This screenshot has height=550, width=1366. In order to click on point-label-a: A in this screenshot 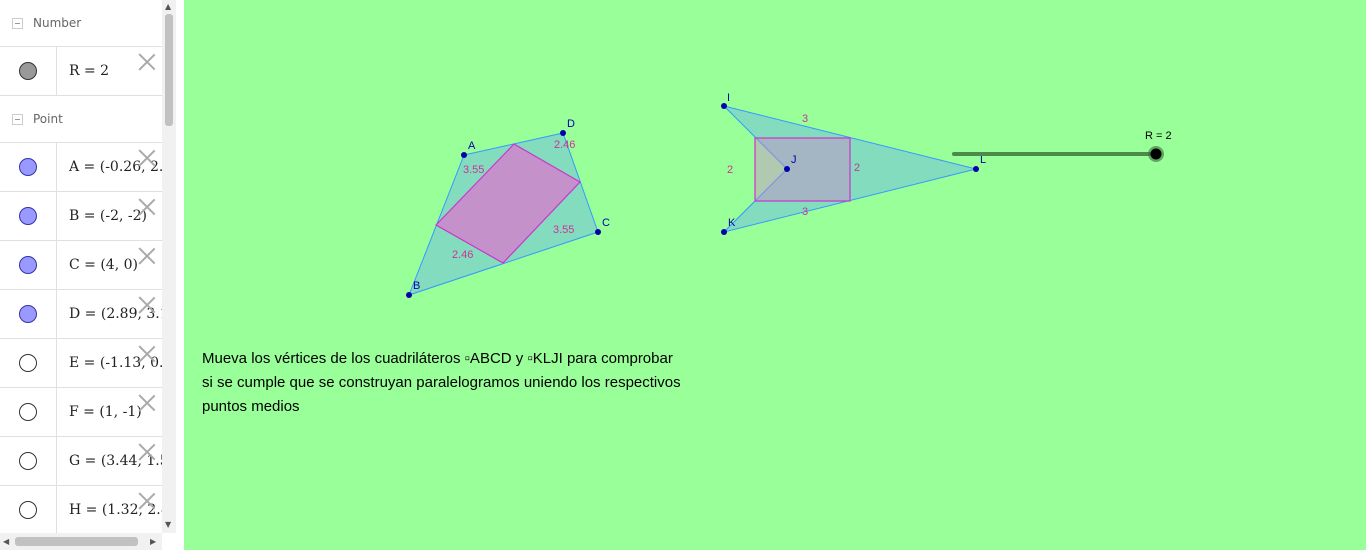, I will do `click(472, 146)`.